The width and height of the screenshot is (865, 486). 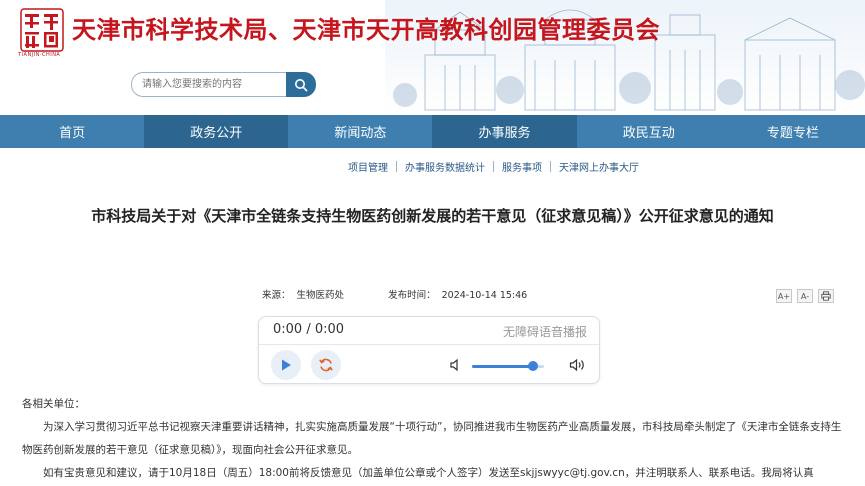 I want to click on article-tools: A+ A-, so click(x=805, y=296).